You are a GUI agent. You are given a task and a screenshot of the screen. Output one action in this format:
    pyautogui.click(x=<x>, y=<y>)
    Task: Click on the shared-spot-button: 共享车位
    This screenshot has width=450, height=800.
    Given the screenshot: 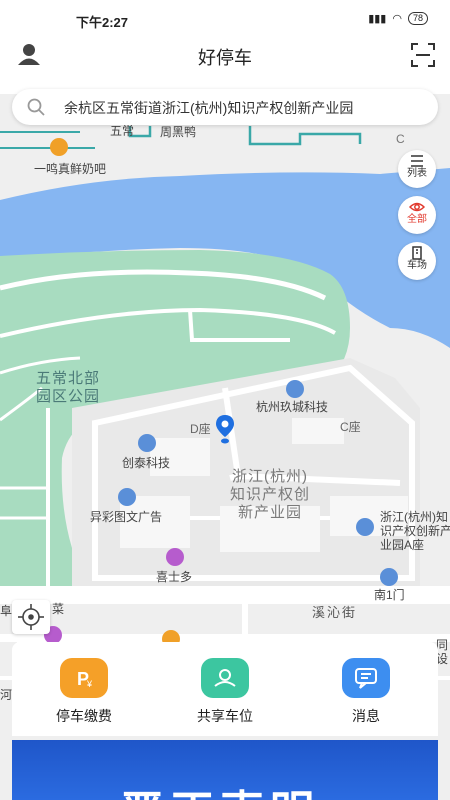 What is the action you would take?
    pyautogui.click(x=225, y=692)
    